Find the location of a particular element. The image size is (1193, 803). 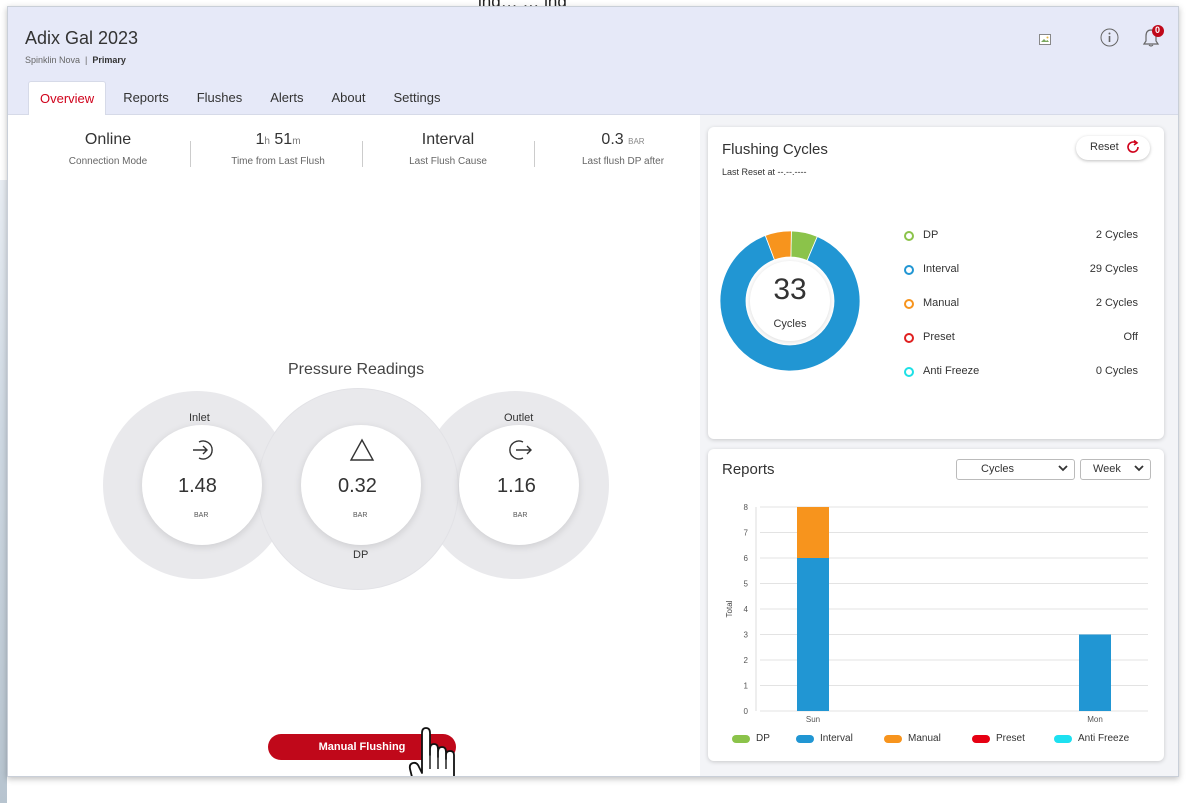

last-reset-text: Last Reset at --.--.---- is located at coordinates (764, 172).